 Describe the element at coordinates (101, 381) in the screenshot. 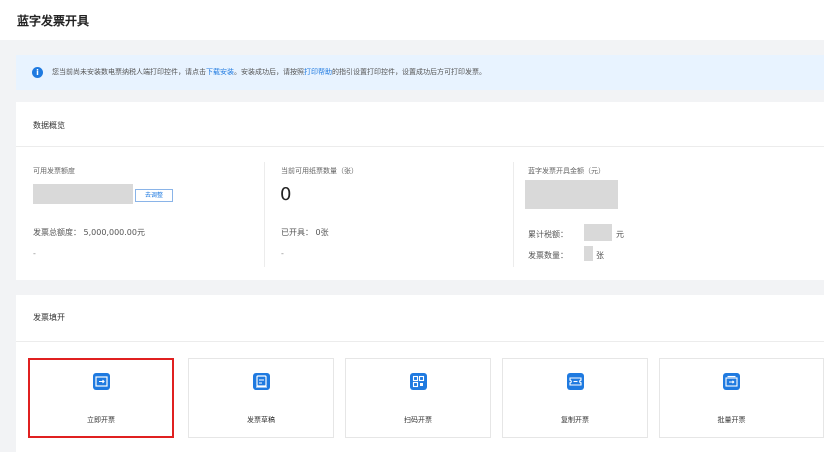

I see `instant-issue-icon` at that location.